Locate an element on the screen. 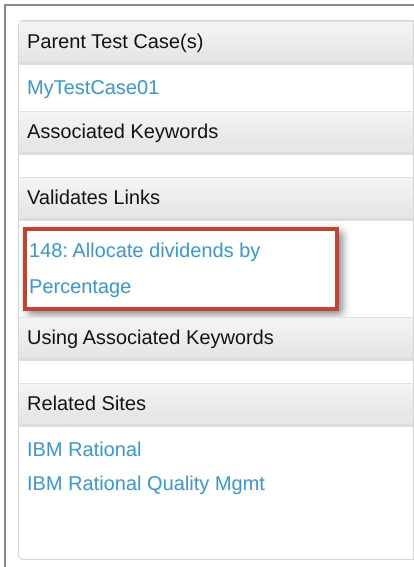  link: IBM Rational is located at coordinates (216, 450).